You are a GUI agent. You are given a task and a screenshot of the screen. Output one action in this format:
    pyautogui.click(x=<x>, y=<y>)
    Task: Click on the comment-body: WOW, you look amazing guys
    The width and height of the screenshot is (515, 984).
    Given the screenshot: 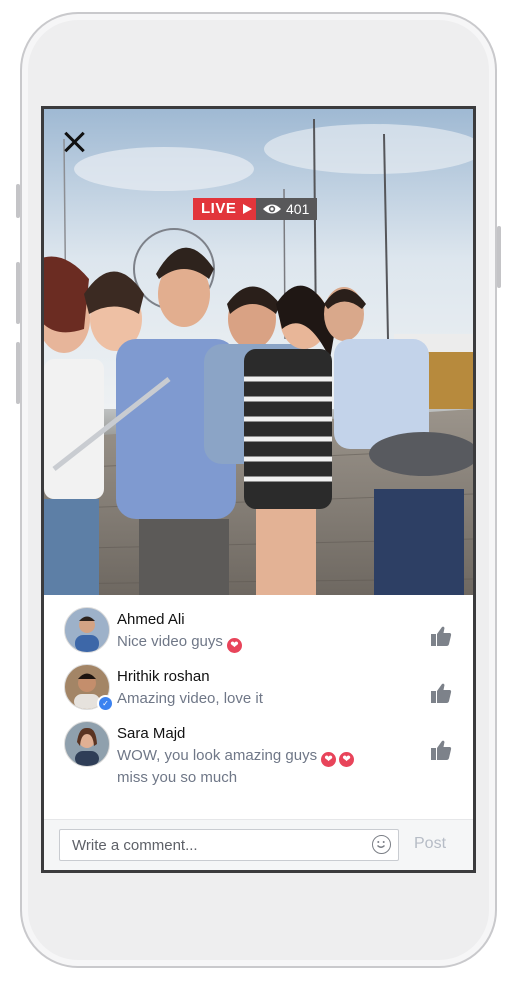 What is the action you would take?
    pyautogui.click(x=217, y=755)
    